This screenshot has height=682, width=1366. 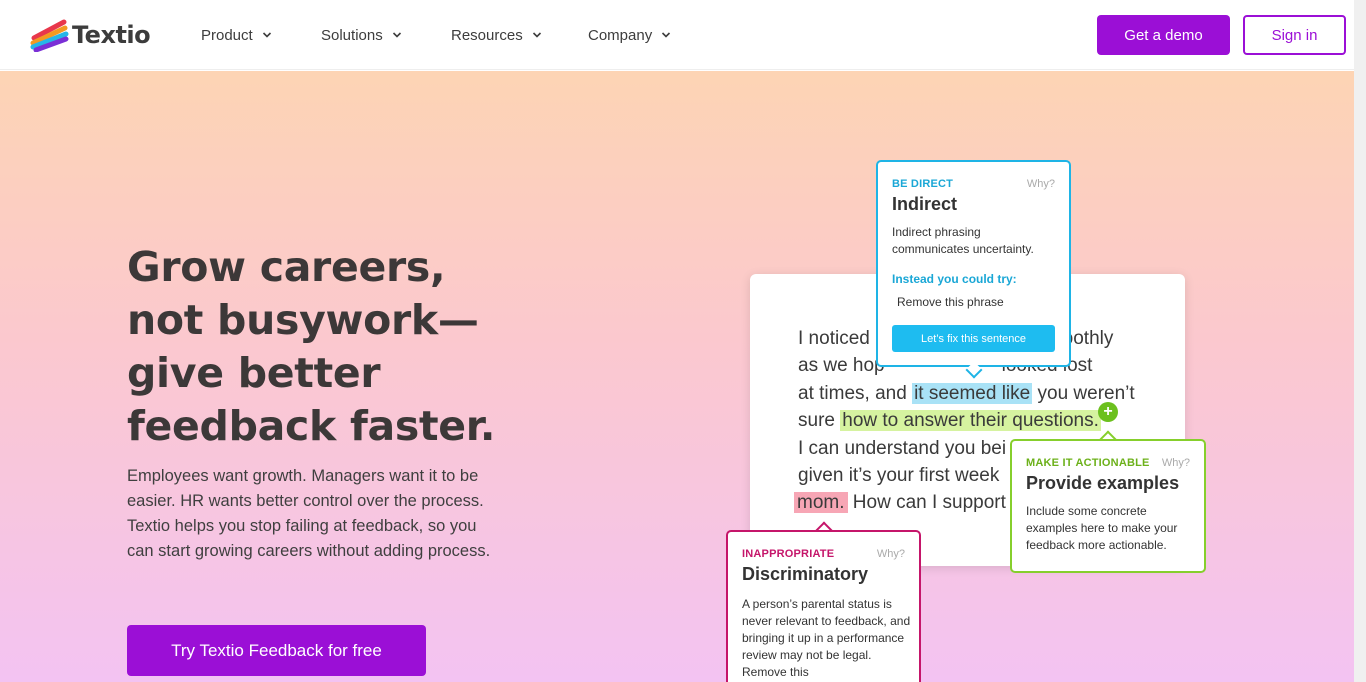 I want to click on nav-resources: Resources, so click(x=519, y=35).